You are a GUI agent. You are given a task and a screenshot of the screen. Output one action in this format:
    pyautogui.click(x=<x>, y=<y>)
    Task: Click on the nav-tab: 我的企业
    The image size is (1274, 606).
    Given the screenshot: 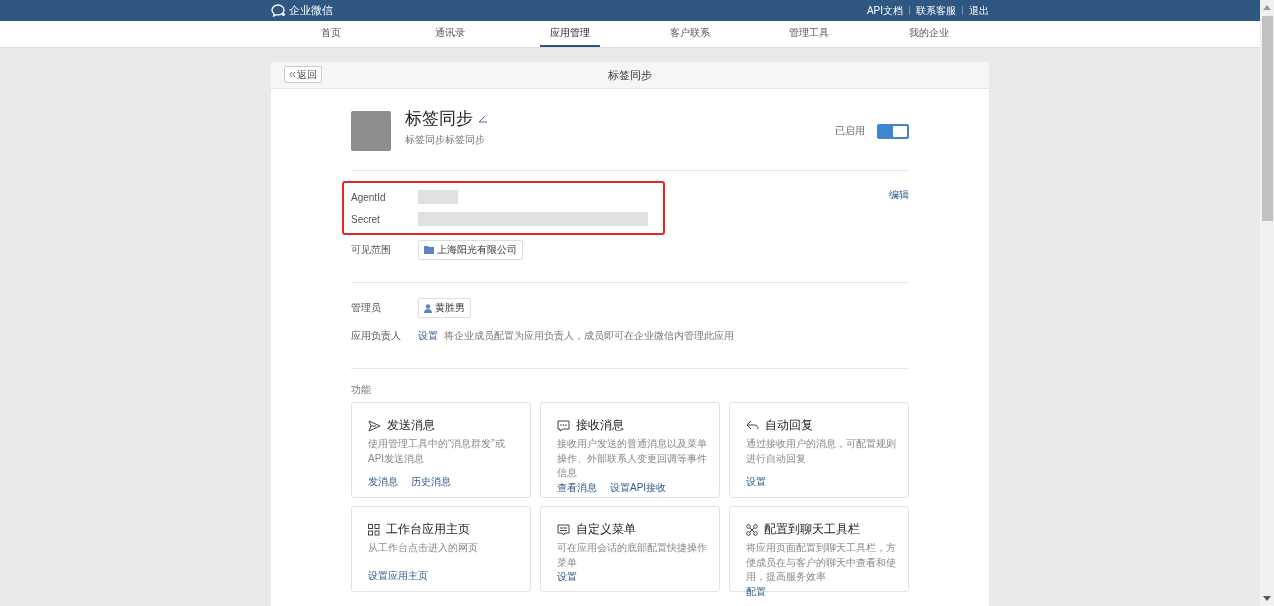 What is the action you would take?
    pyautogui.click(x=929, y=34)
    